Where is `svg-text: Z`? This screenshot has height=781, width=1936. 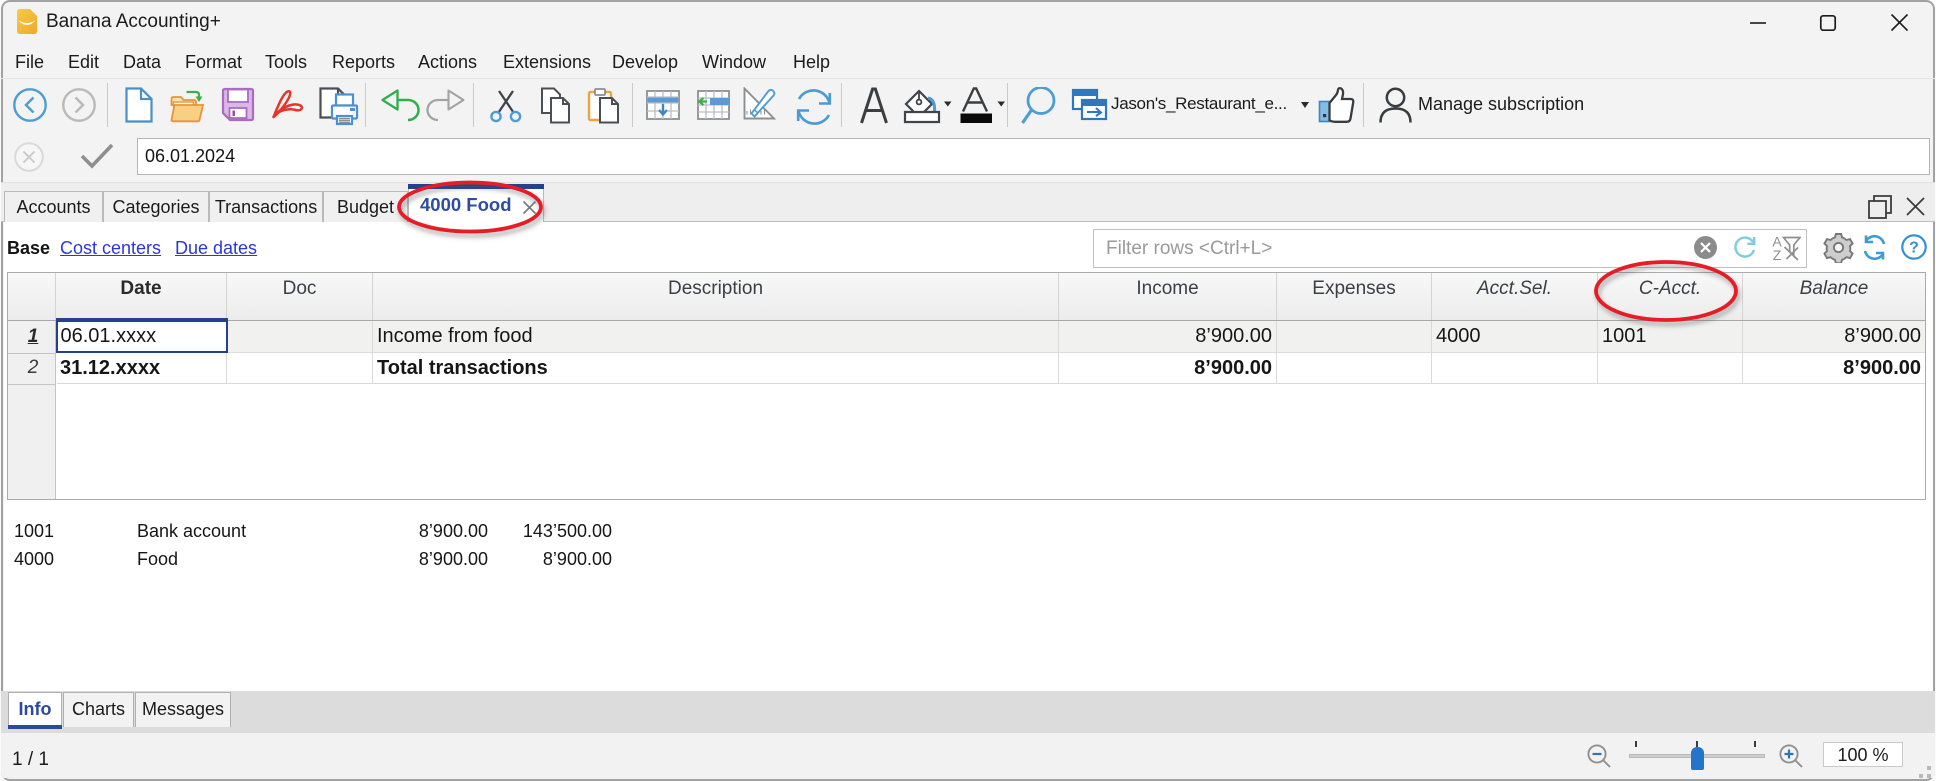 svg-text: Z is located at coordinates (1777, 254).